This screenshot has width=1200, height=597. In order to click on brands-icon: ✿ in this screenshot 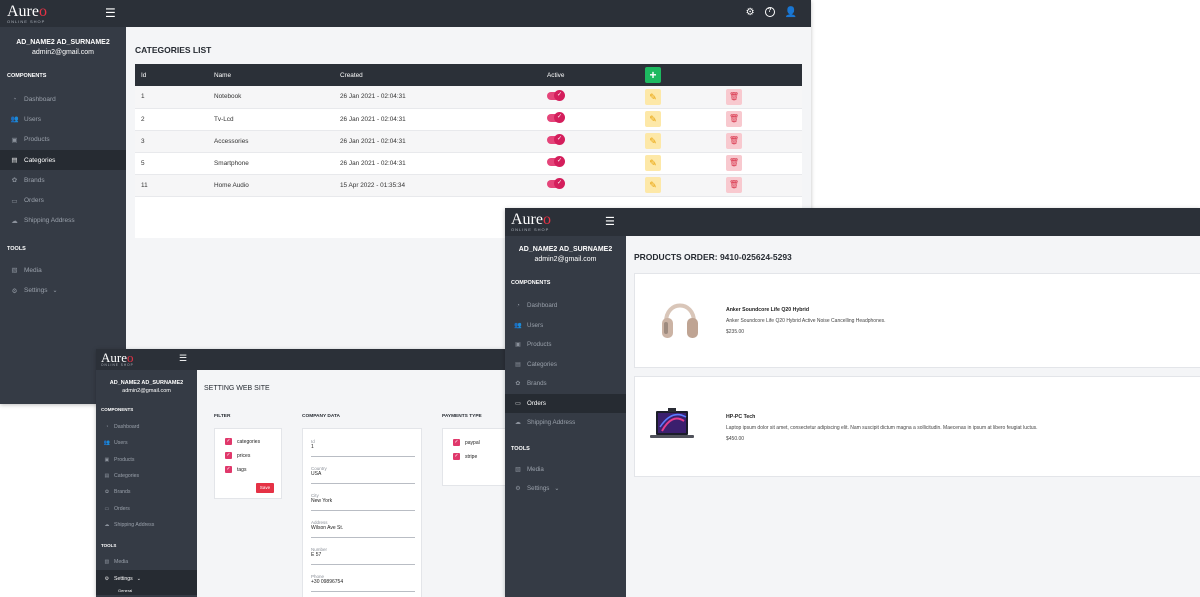, I will do `click(107, 492)`.